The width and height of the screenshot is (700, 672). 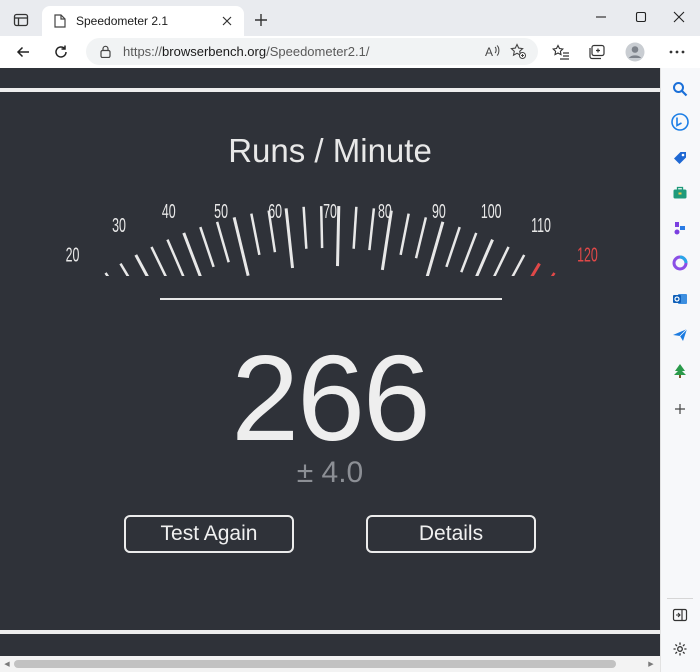 What do you see at coordinates (561, 52) in the screenshot?
I see `favorites-button` at bounding box center [561, 52].